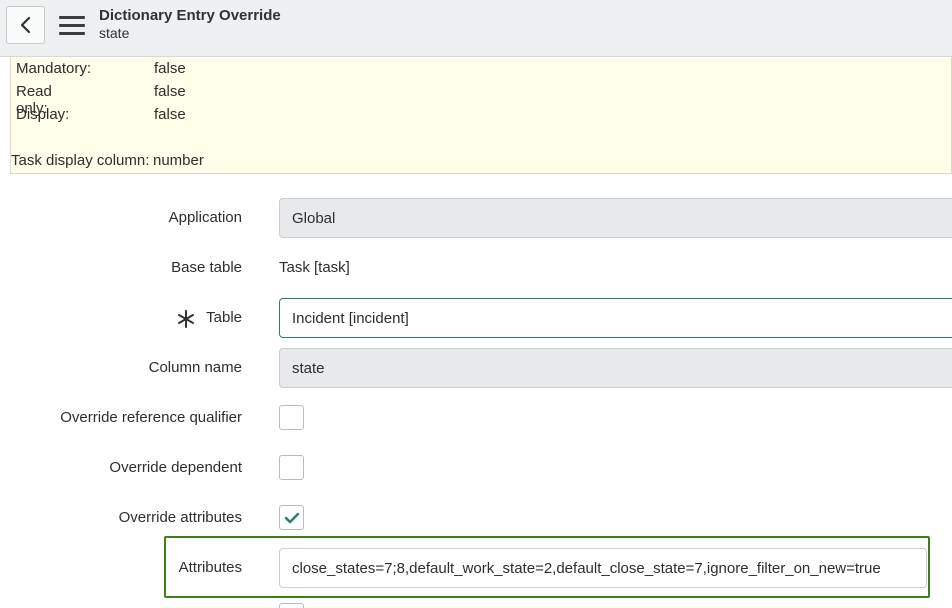  Describe the element at coordinates (195, 367) in the screenshot. I see `column-name-label: Column name` at that location.